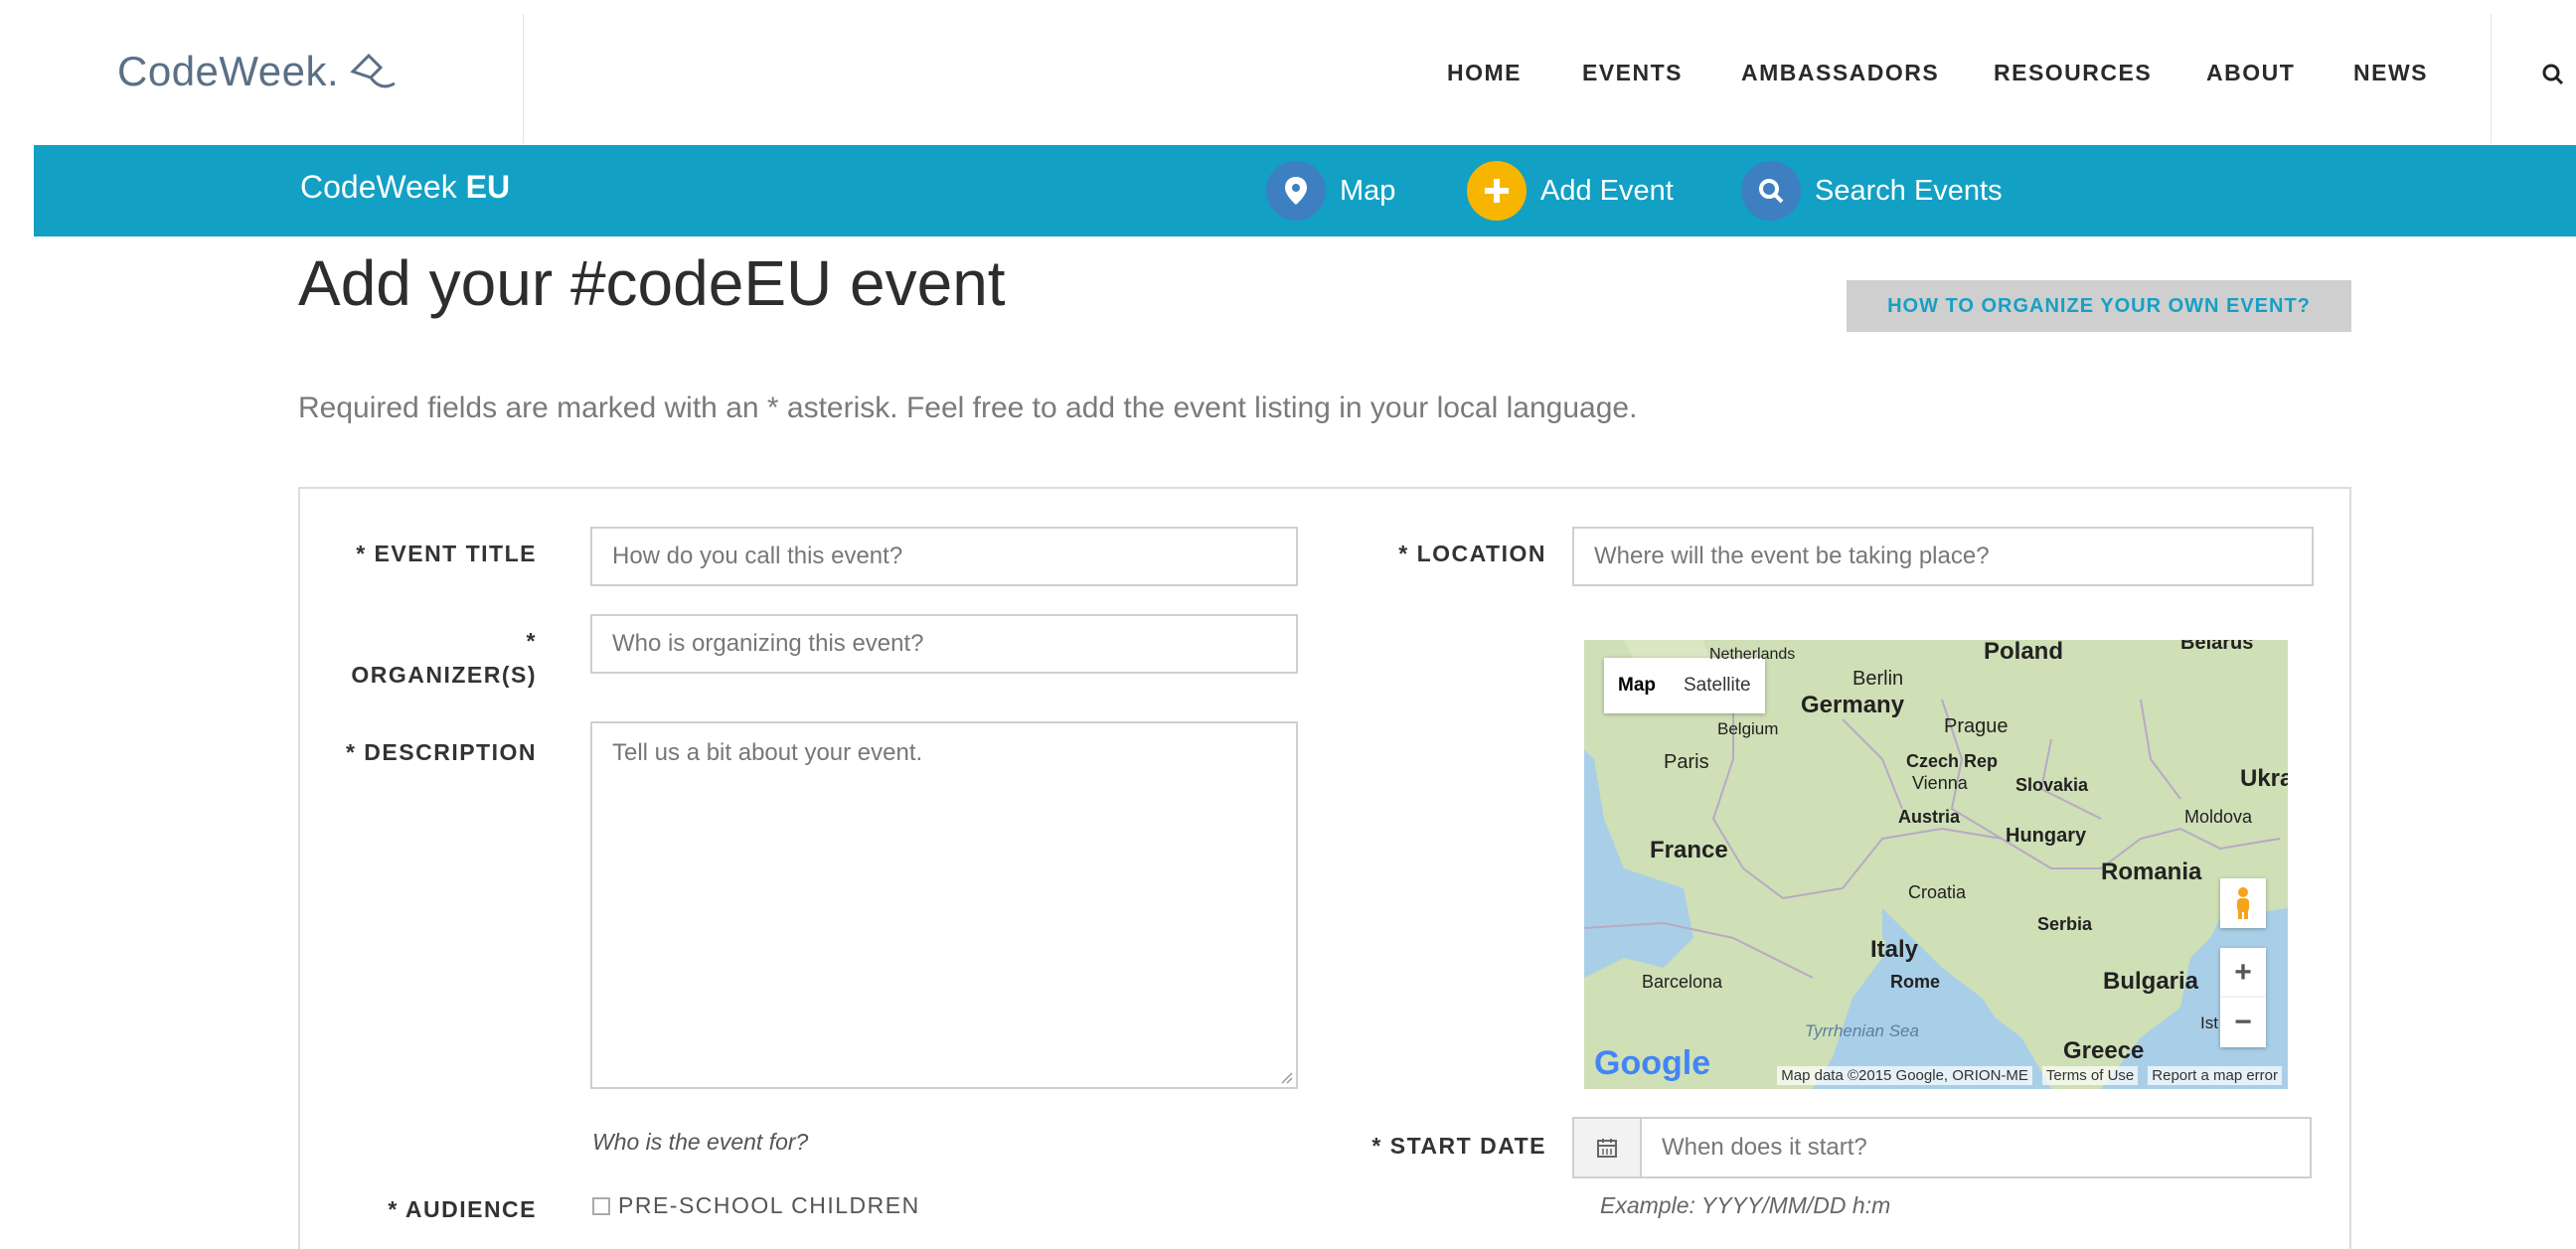 The height and width of the screenshot is (1249, 2576). What do you see at coordinates (767, 753) in the screenshot?
I see `description-placeholder: Tell us a bit about your event.` at bounding box center [767, 753].